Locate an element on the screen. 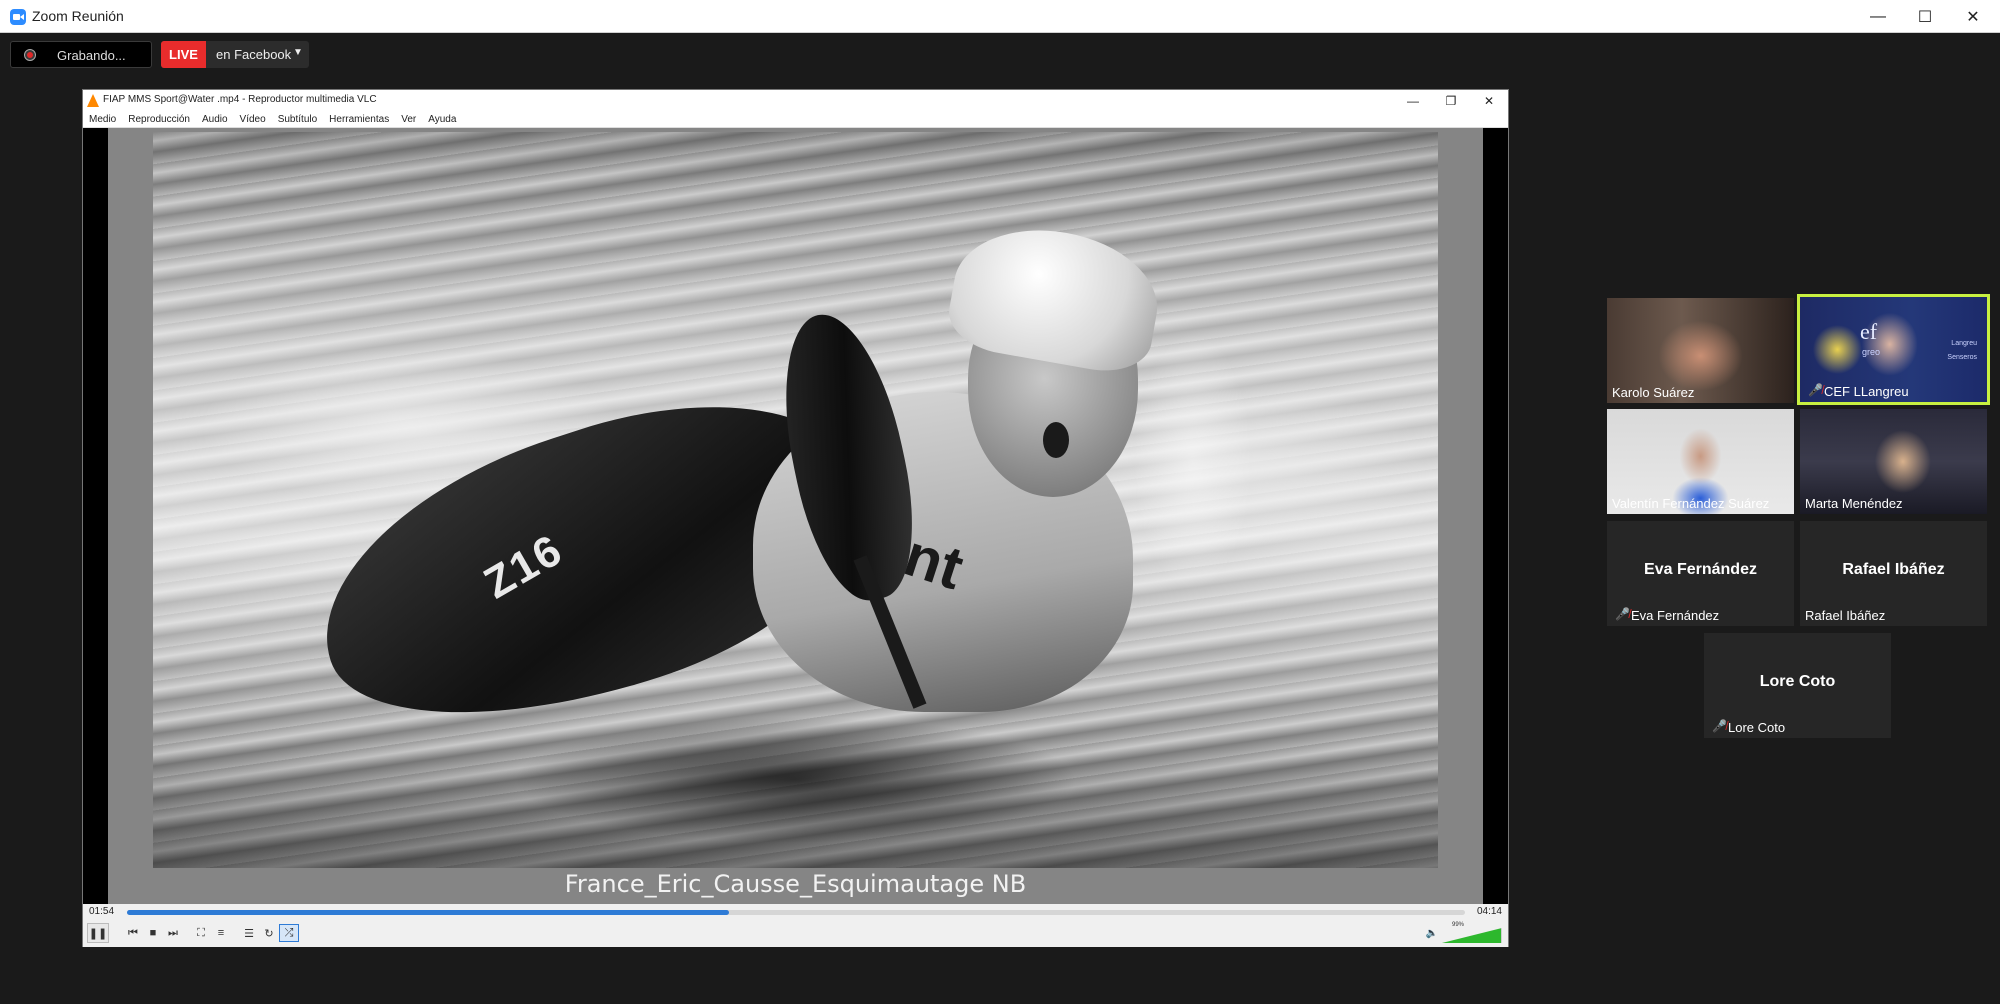 The width and height of the screenshot is (2000, 1004). chevron-down-icon: ▼ is located at coordinates (298, 52).